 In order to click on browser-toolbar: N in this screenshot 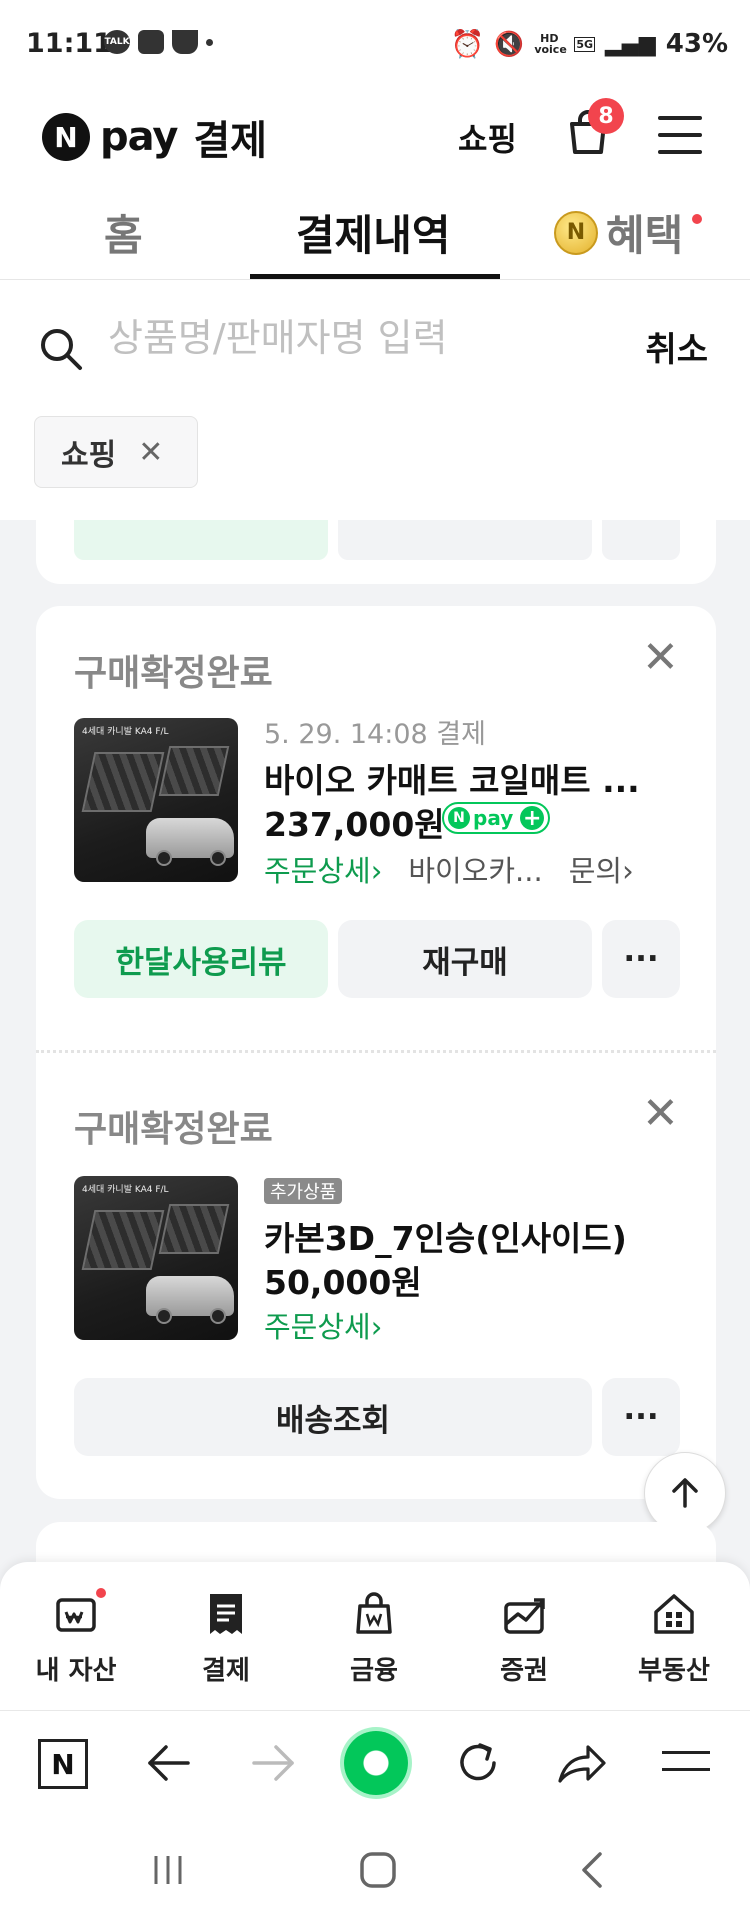, I will do `click(375, 1766)`.